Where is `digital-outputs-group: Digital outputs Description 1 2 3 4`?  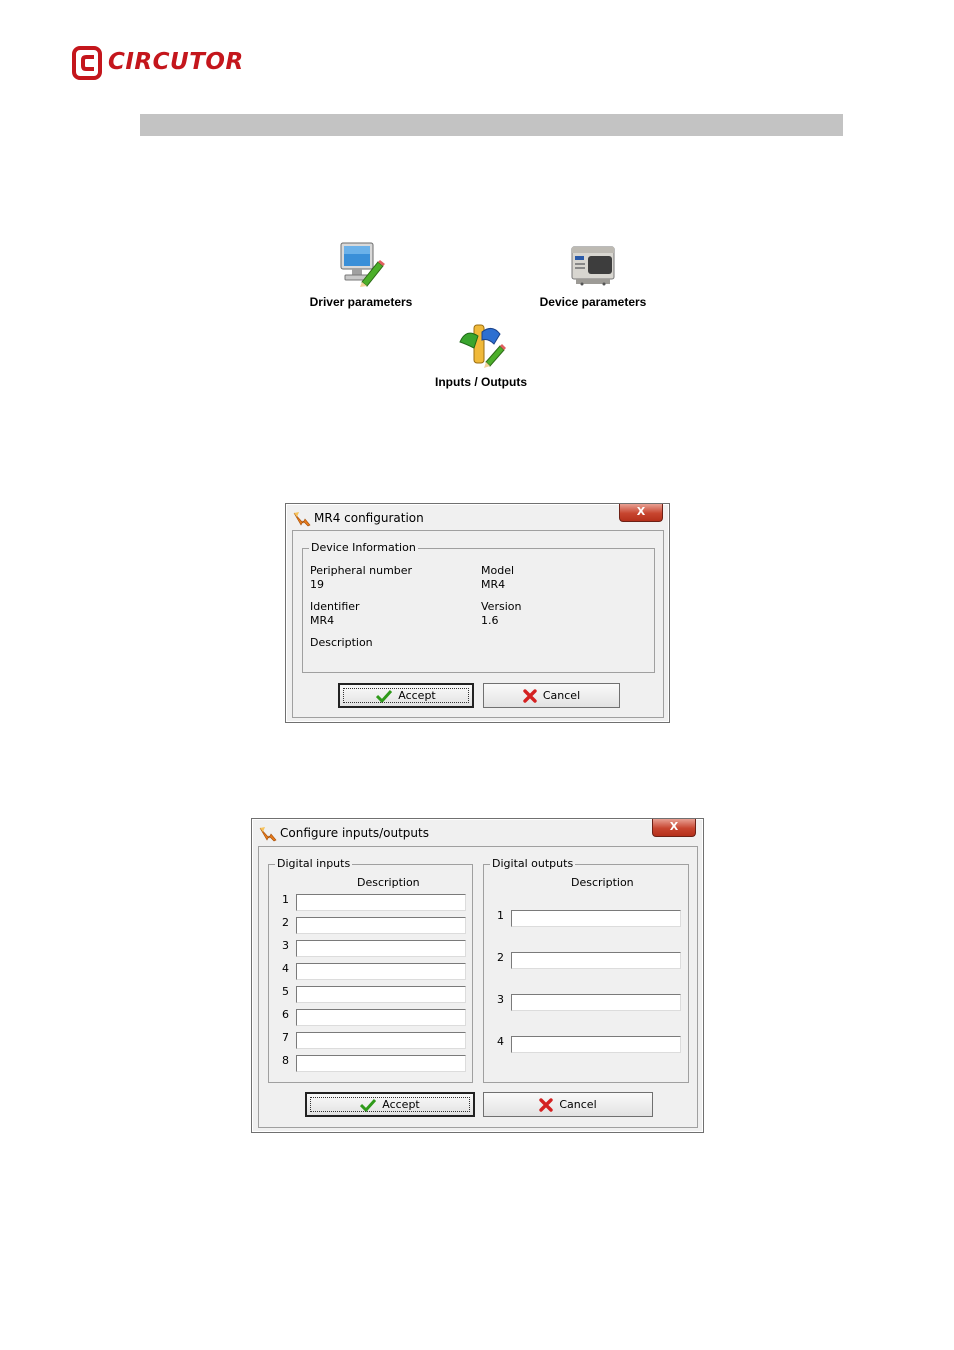 digital-outputs-group: Digital outputs Description 1 2 3 4 is located at coordinates (586, 970).